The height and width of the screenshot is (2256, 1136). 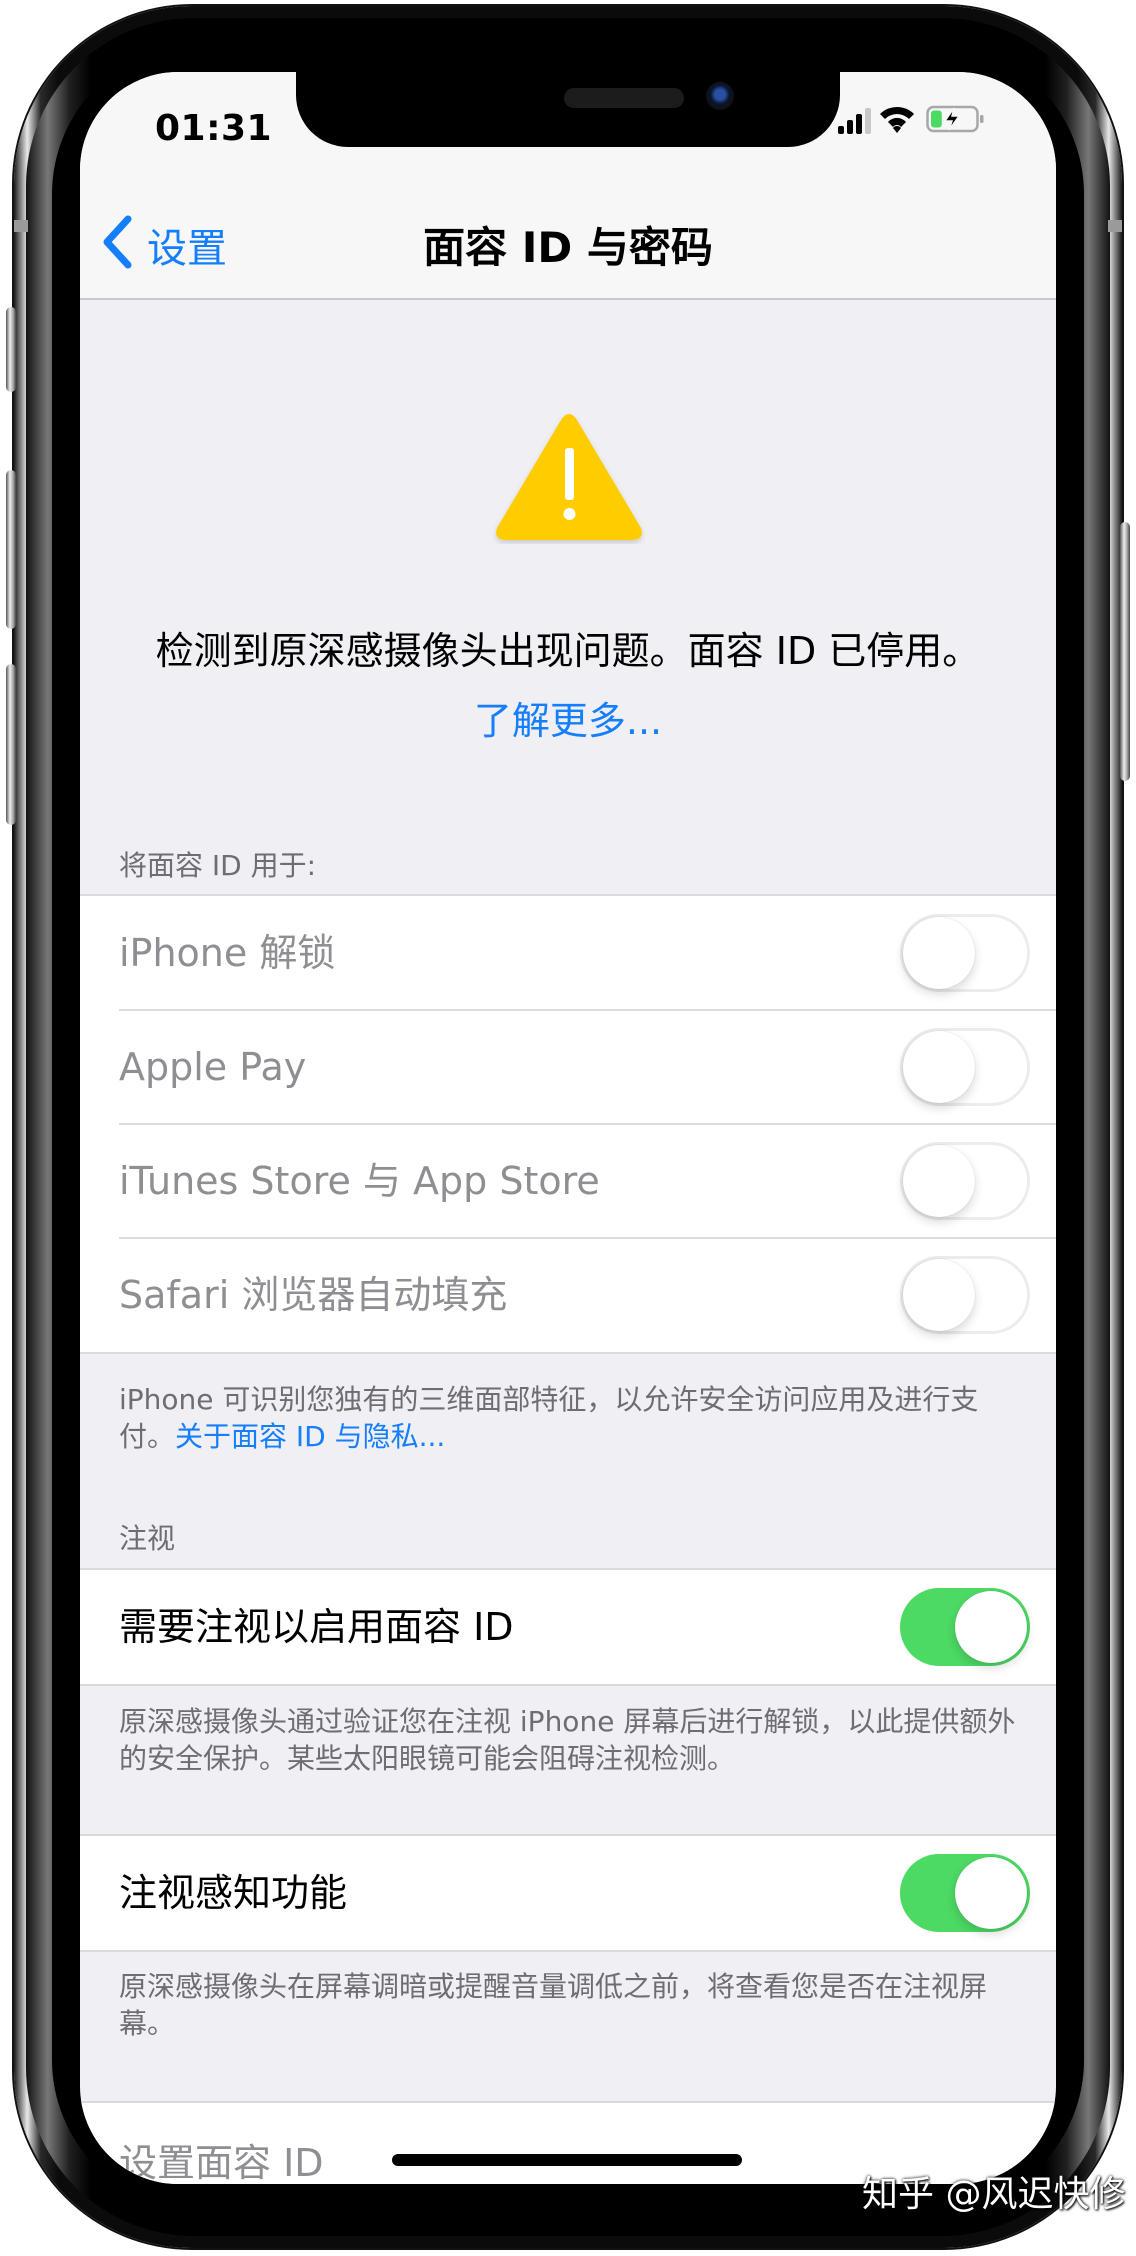 I want to click on warning-message: 检测到原深感摄像头出现问题。面容 ID 已停用。, so click(x=568, y=651).